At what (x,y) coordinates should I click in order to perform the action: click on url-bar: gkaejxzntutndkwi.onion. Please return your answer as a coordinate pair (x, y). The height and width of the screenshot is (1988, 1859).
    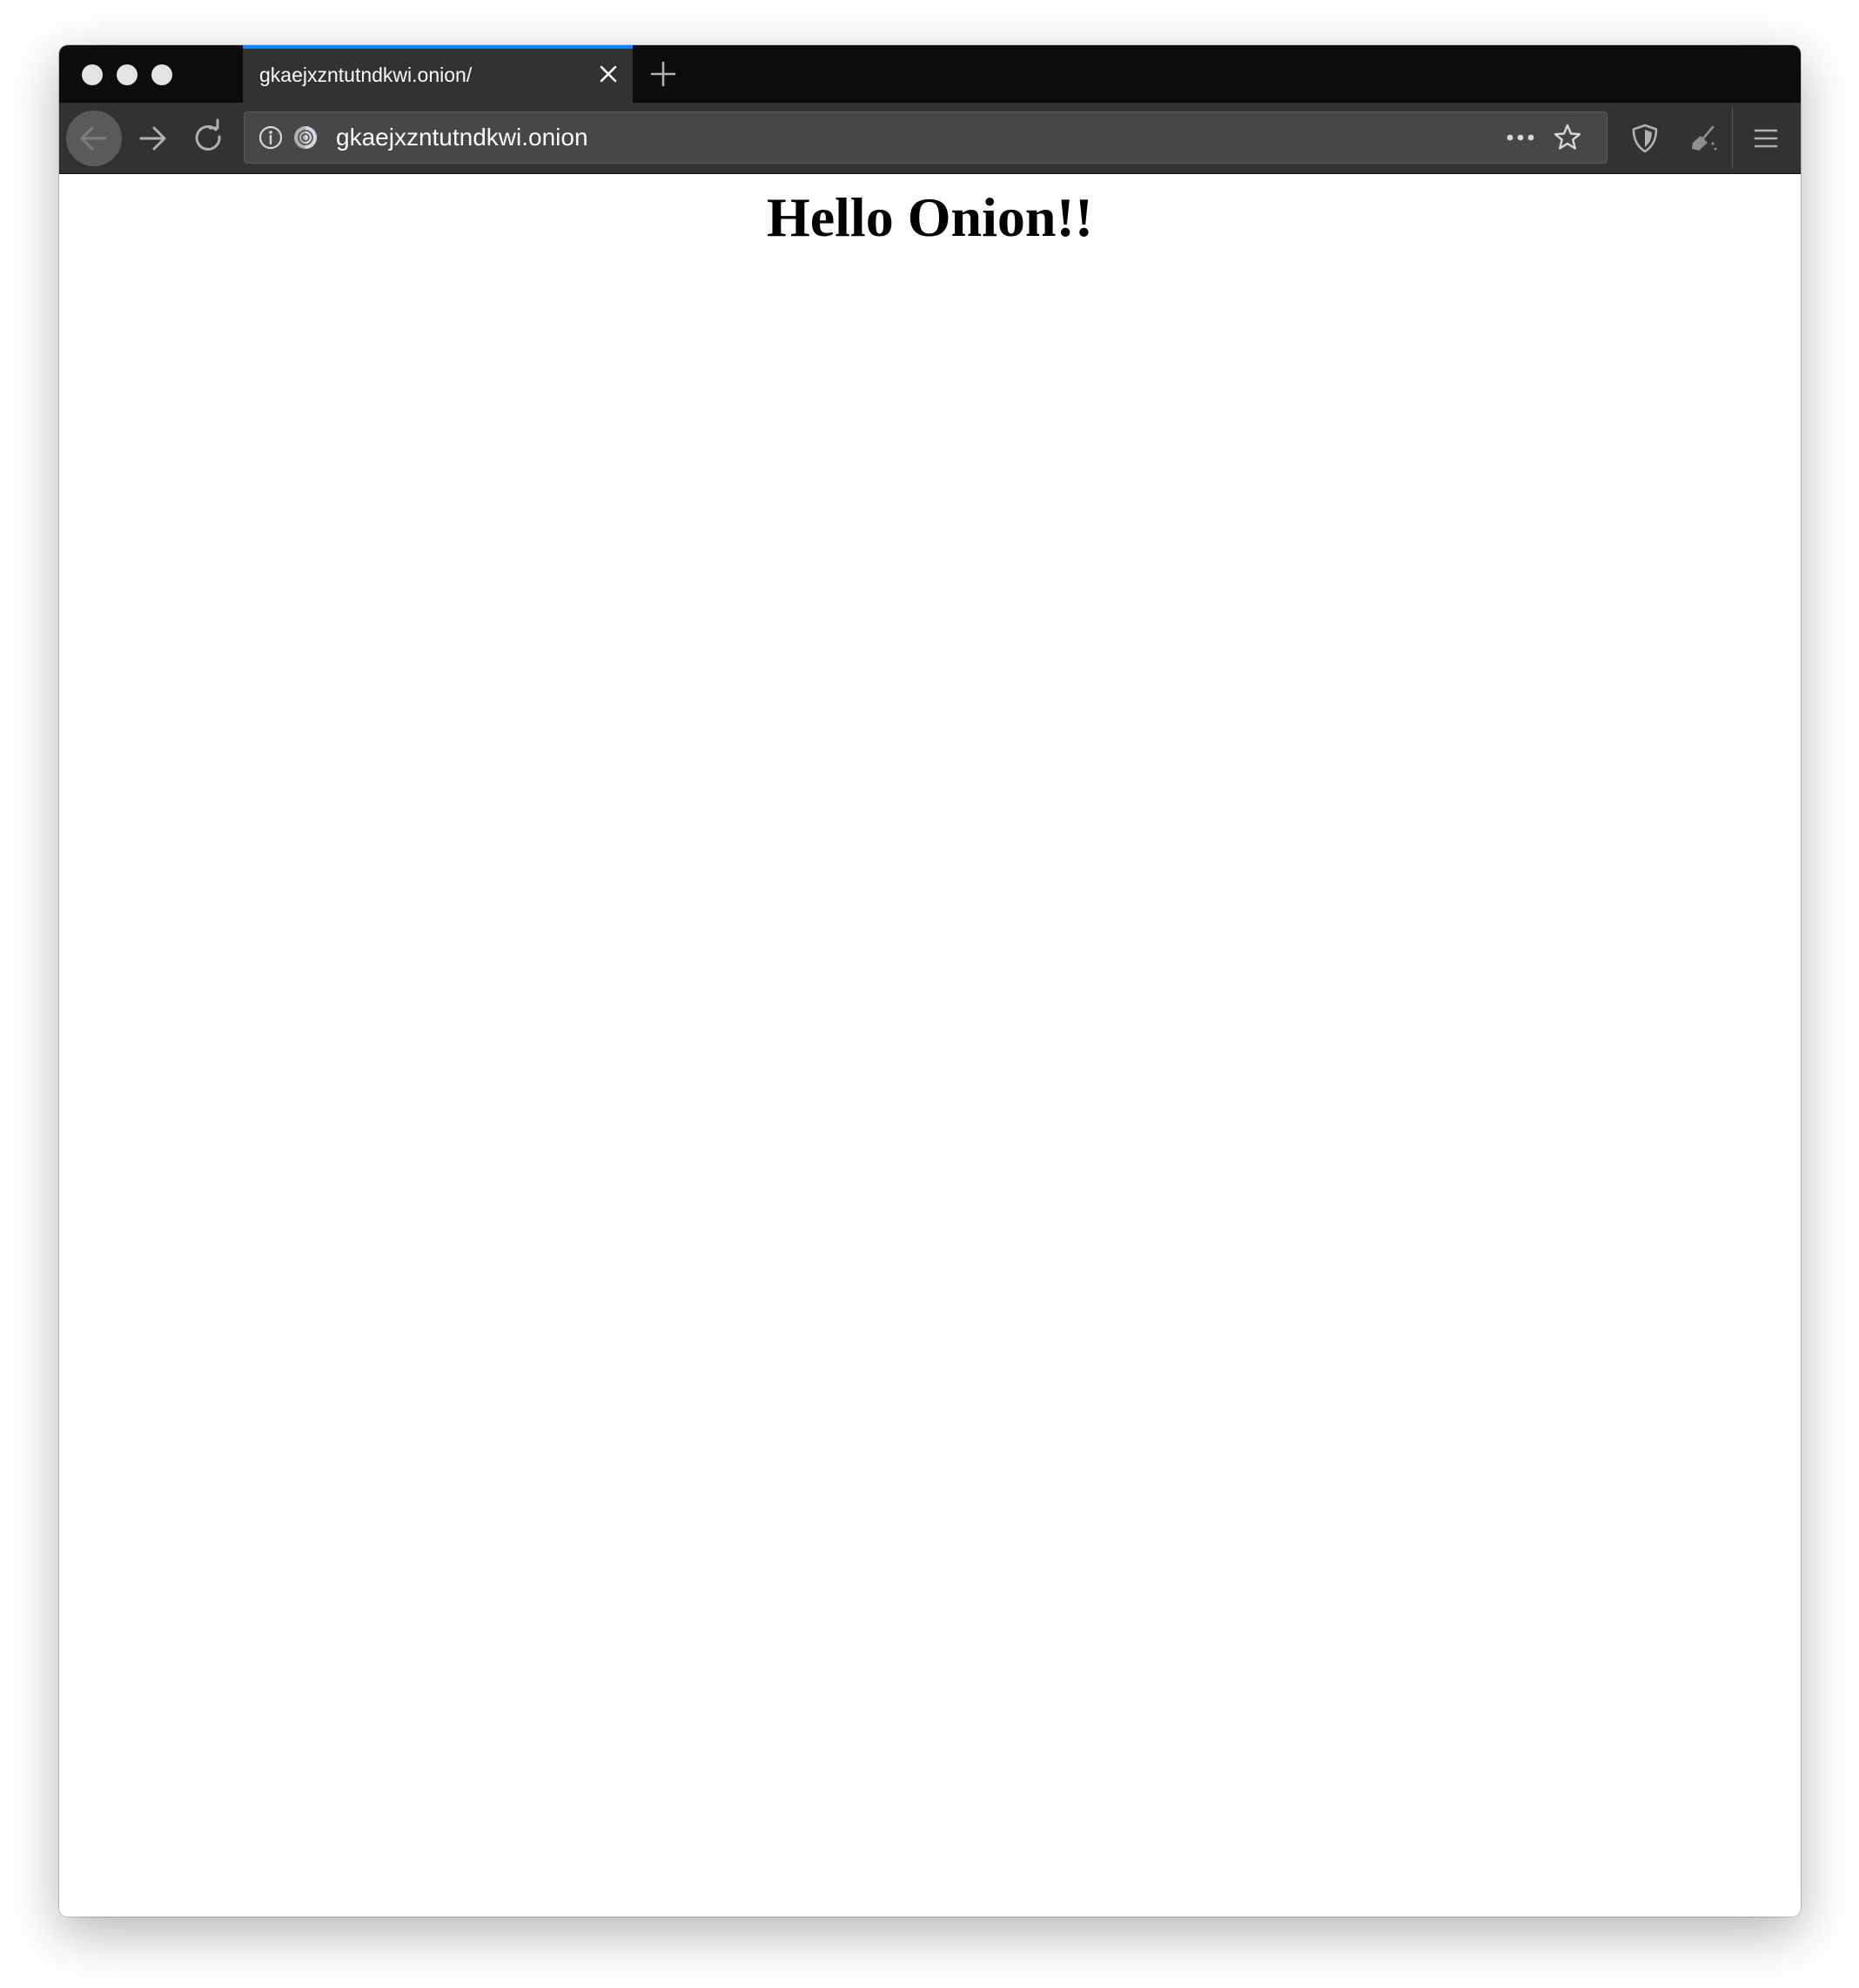
    Looking at the image, I should click on (925, 137).